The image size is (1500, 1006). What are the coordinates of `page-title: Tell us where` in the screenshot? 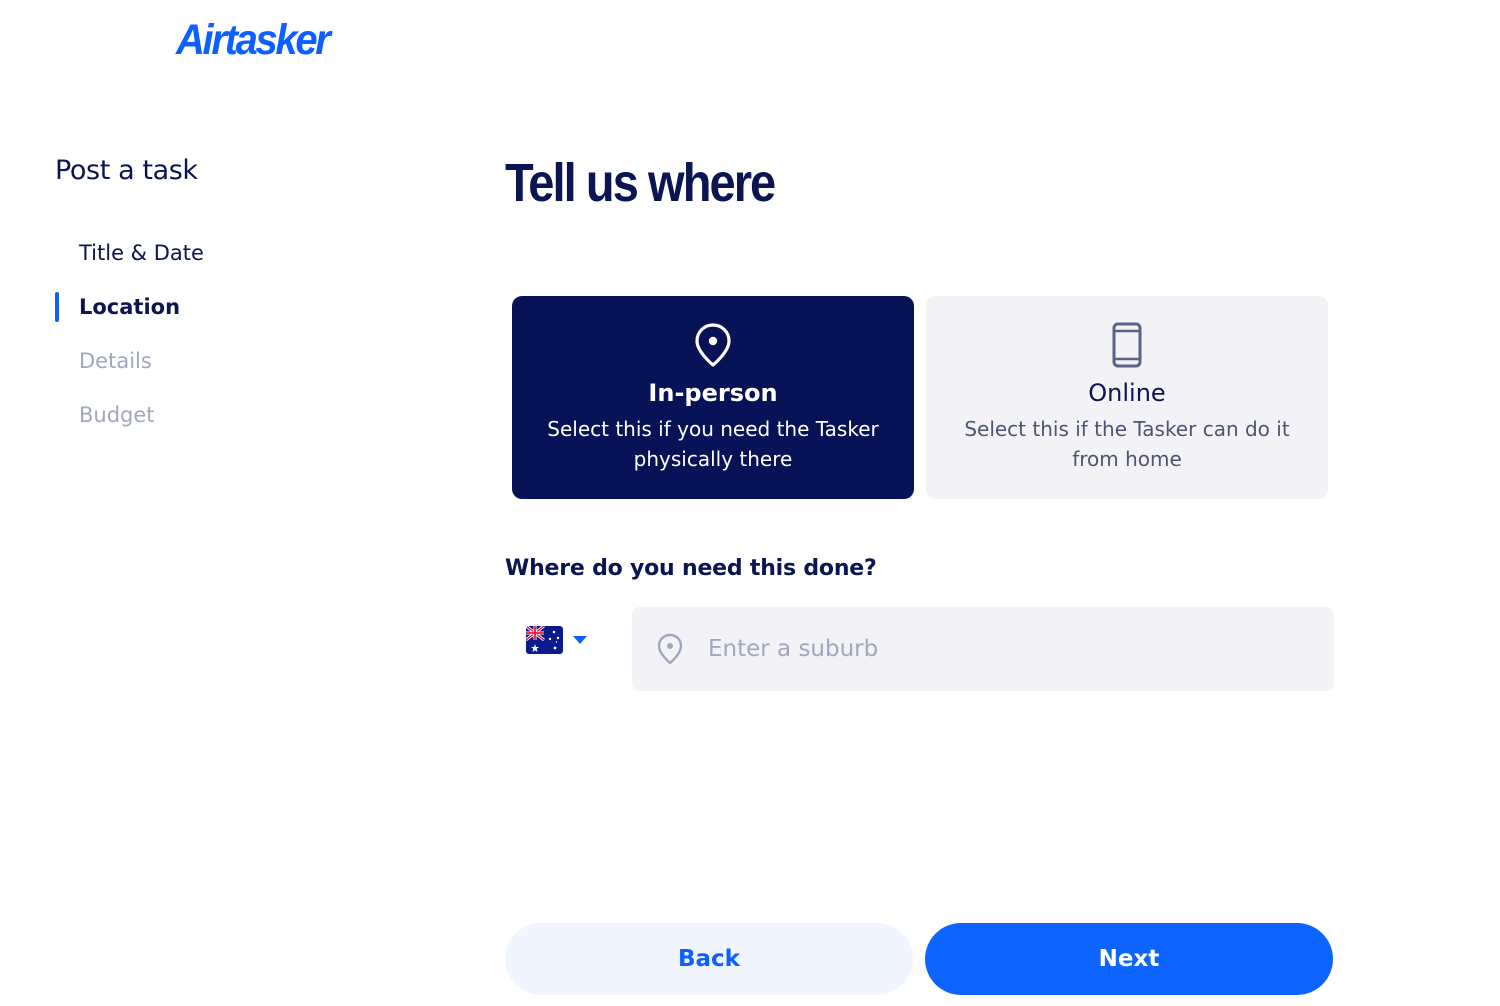 It's located at (640, 183).